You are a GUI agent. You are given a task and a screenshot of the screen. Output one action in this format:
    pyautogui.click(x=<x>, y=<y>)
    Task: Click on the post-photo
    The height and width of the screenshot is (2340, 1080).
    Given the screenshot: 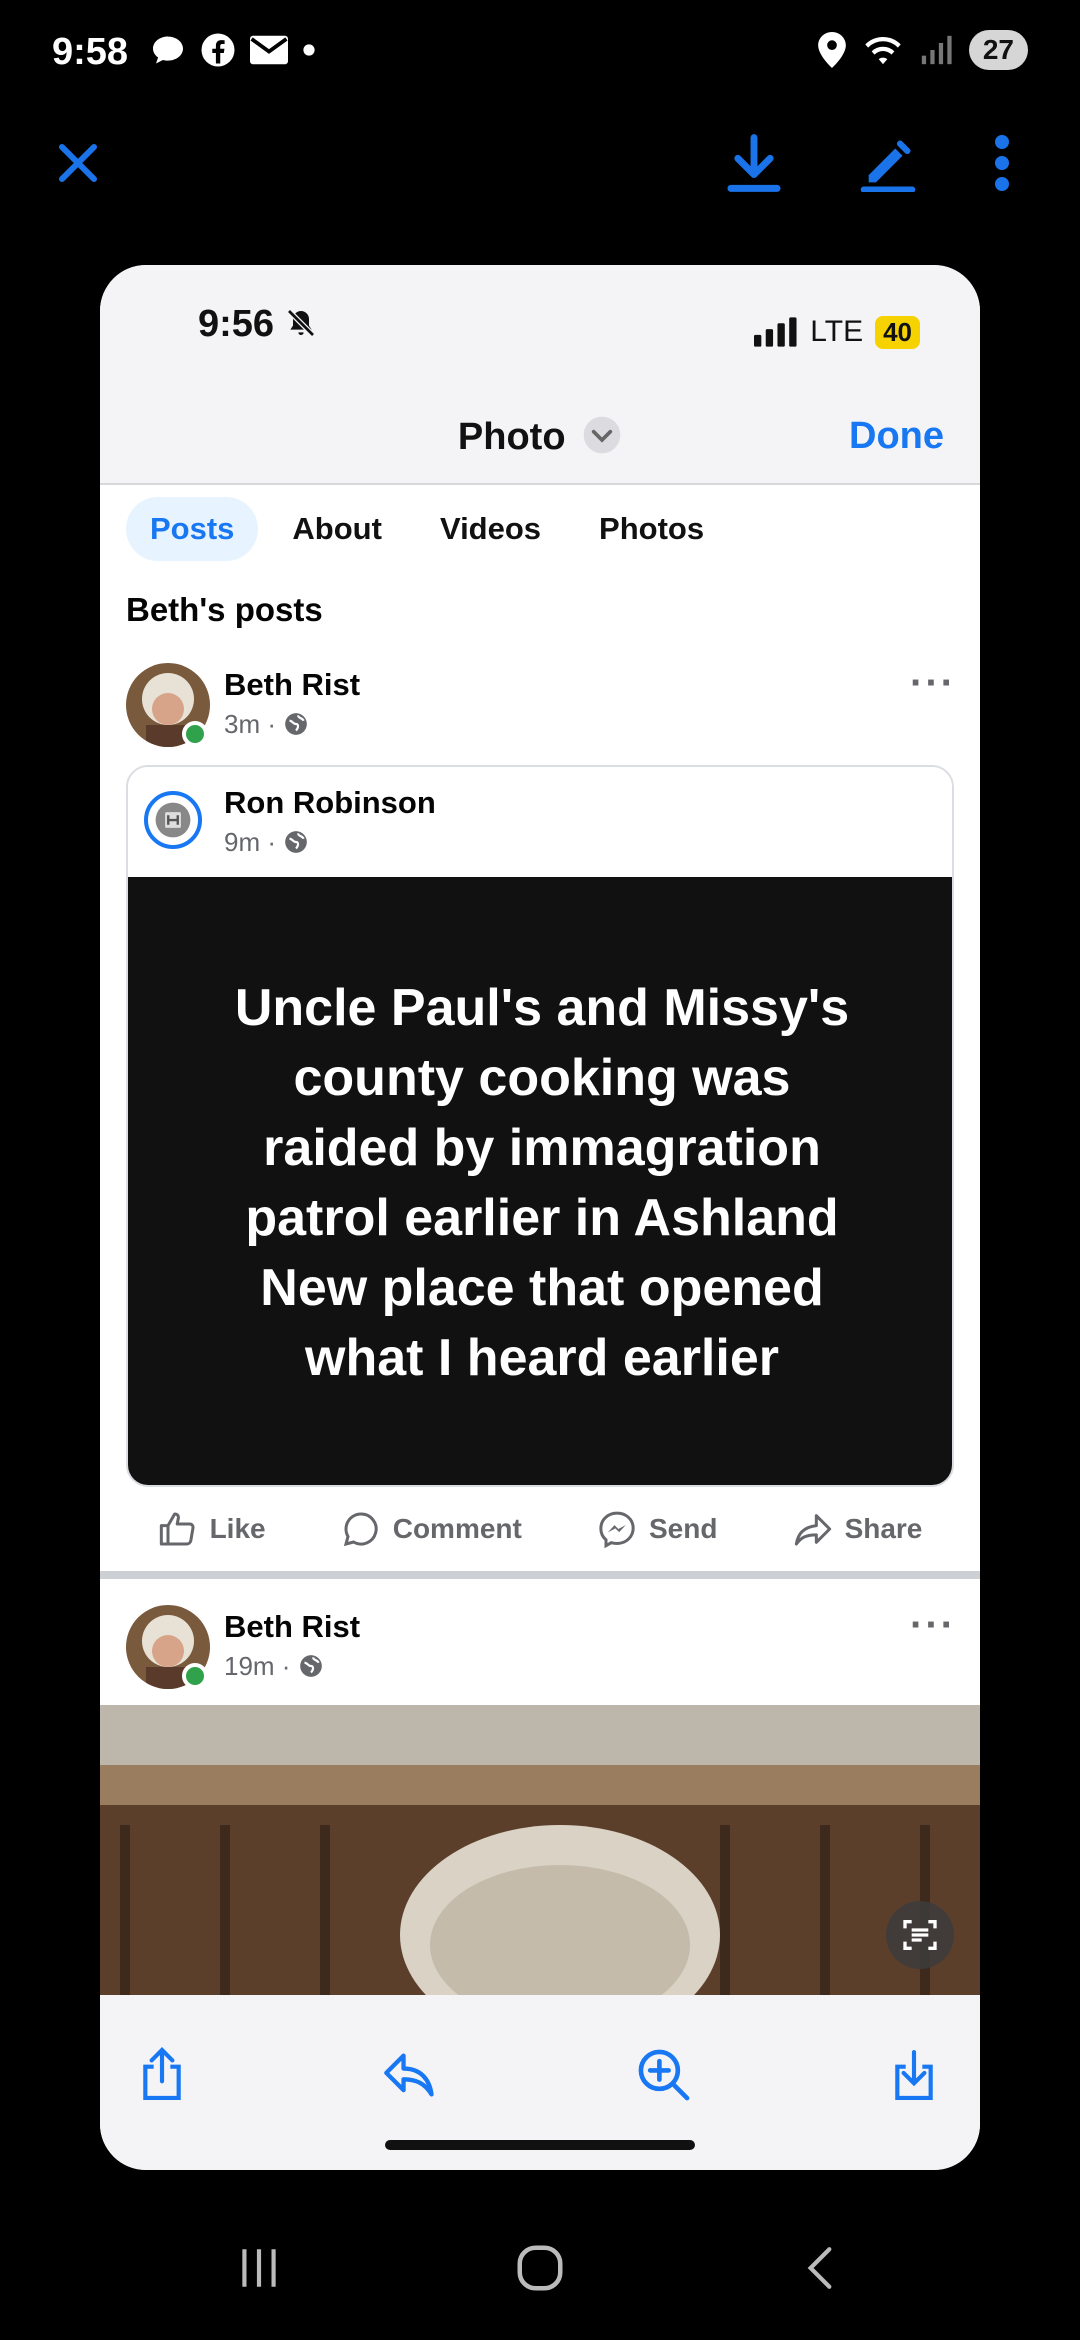 What is the action you would take?
    pyautogui.click(x=540, y=1850)
    